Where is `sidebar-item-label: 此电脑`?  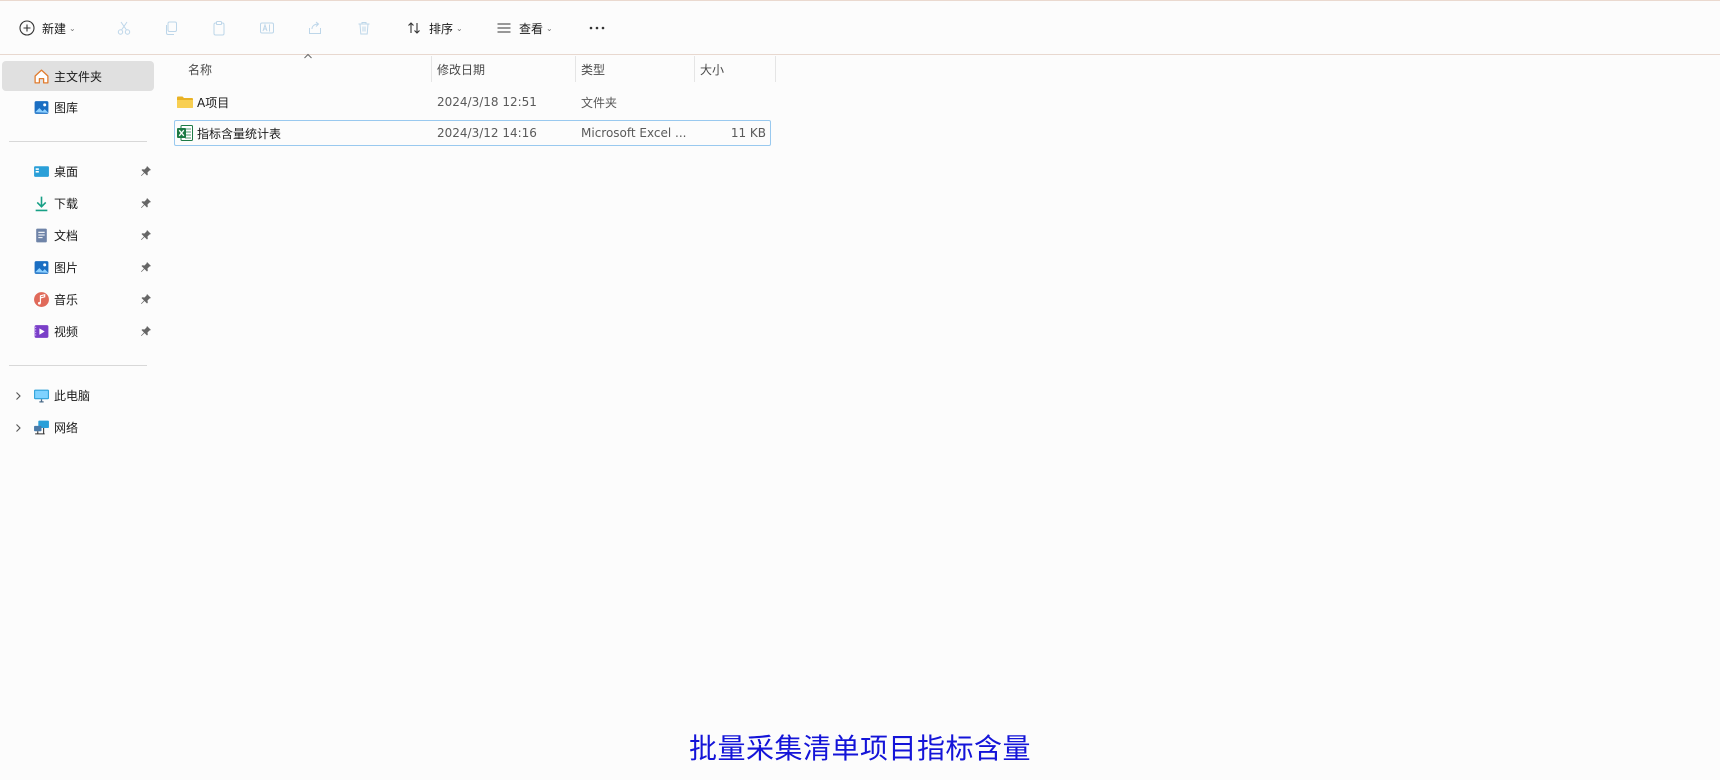
sidebar-item-label: 此电脑 is located at coordinates (72, 395).